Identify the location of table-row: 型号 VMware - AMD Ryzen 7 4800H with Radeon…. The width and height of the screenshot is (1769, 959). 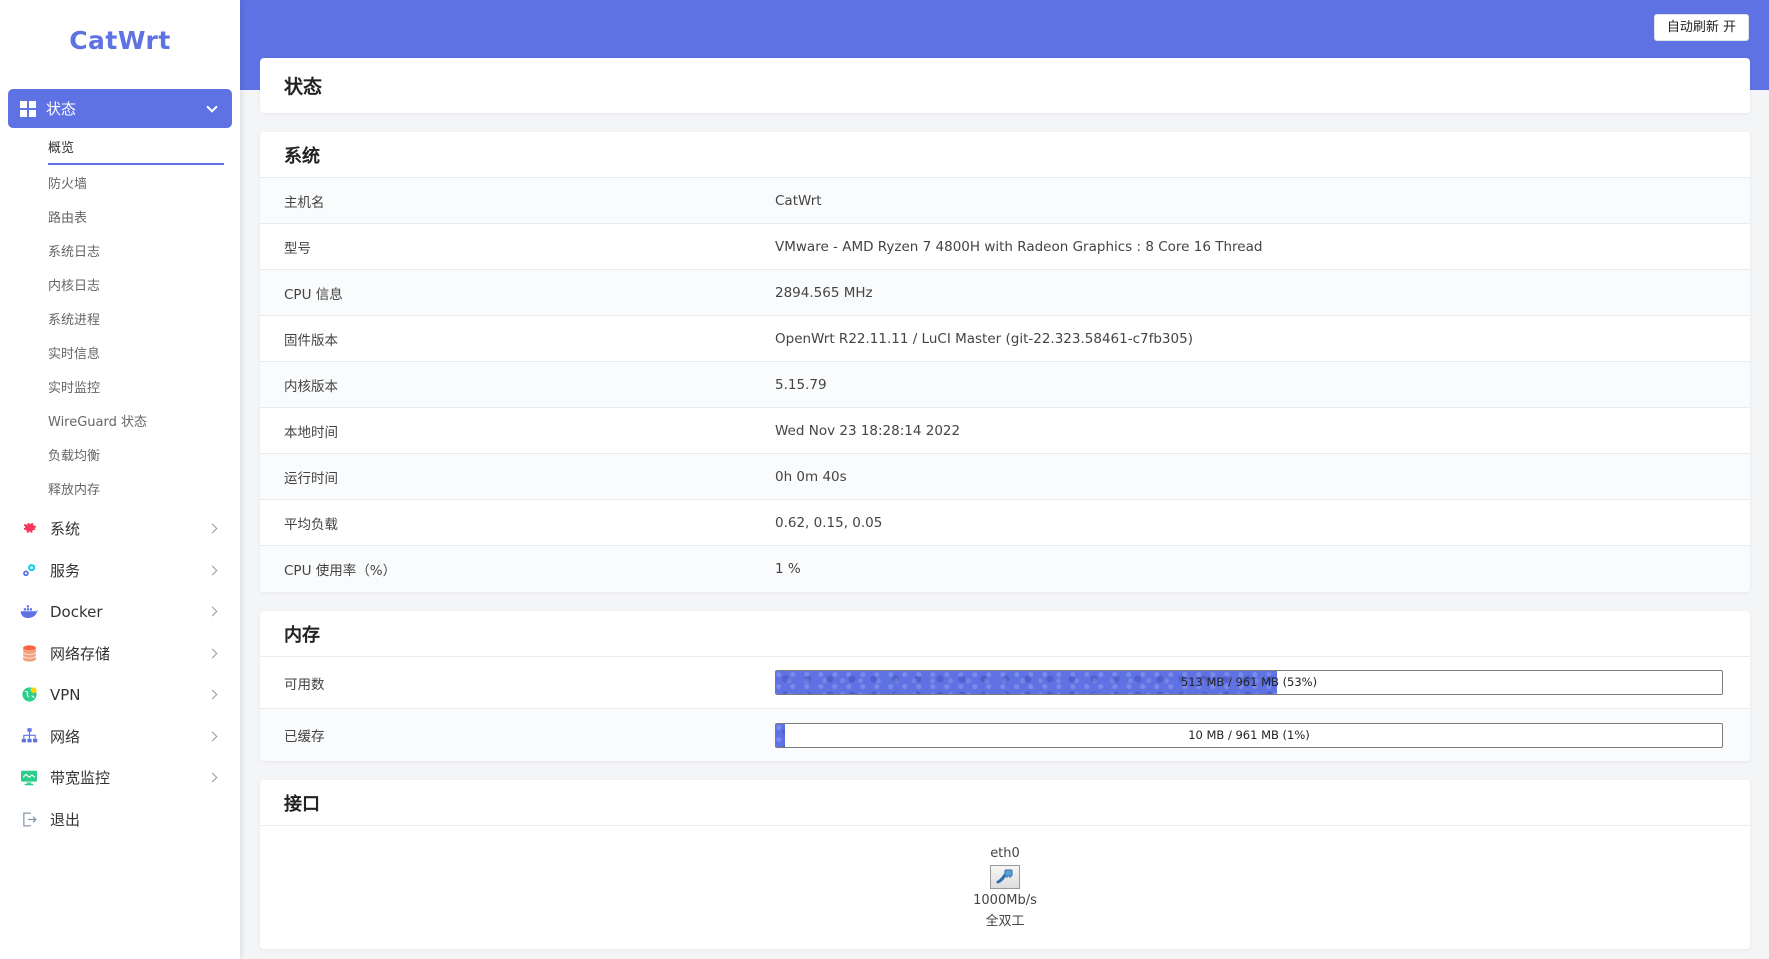
(1005, 247).